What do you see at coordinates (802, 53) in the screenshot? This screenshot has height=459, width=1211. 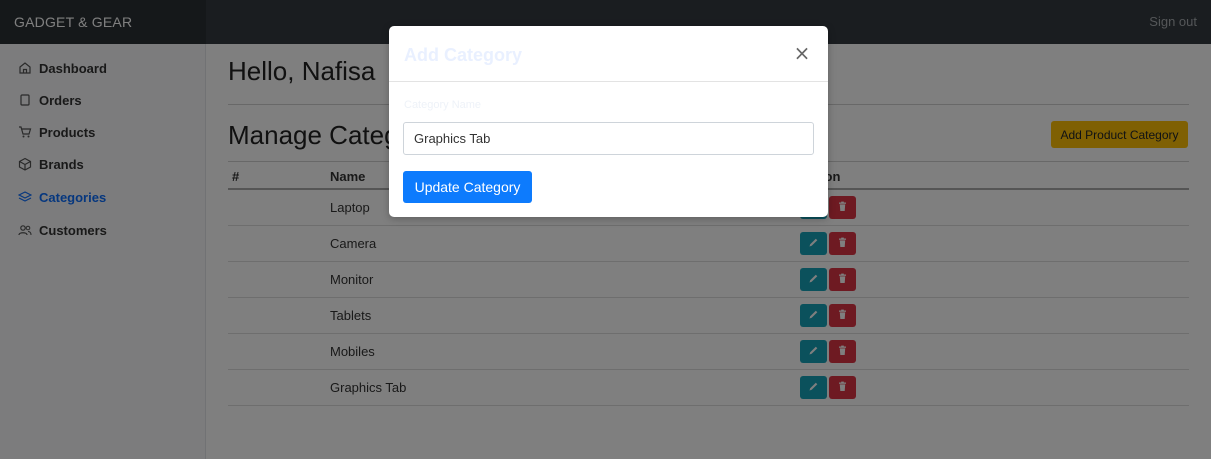 I see `close-icon: ×` at bounding box center [802, 53].